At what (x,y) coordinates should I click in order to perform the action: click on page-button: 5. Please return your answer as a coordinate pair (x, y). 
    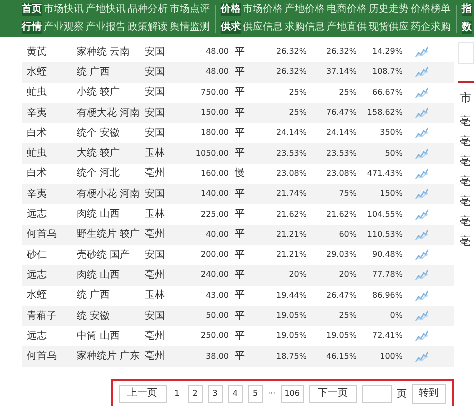
    Looking at the image, I should click on (256, 394).